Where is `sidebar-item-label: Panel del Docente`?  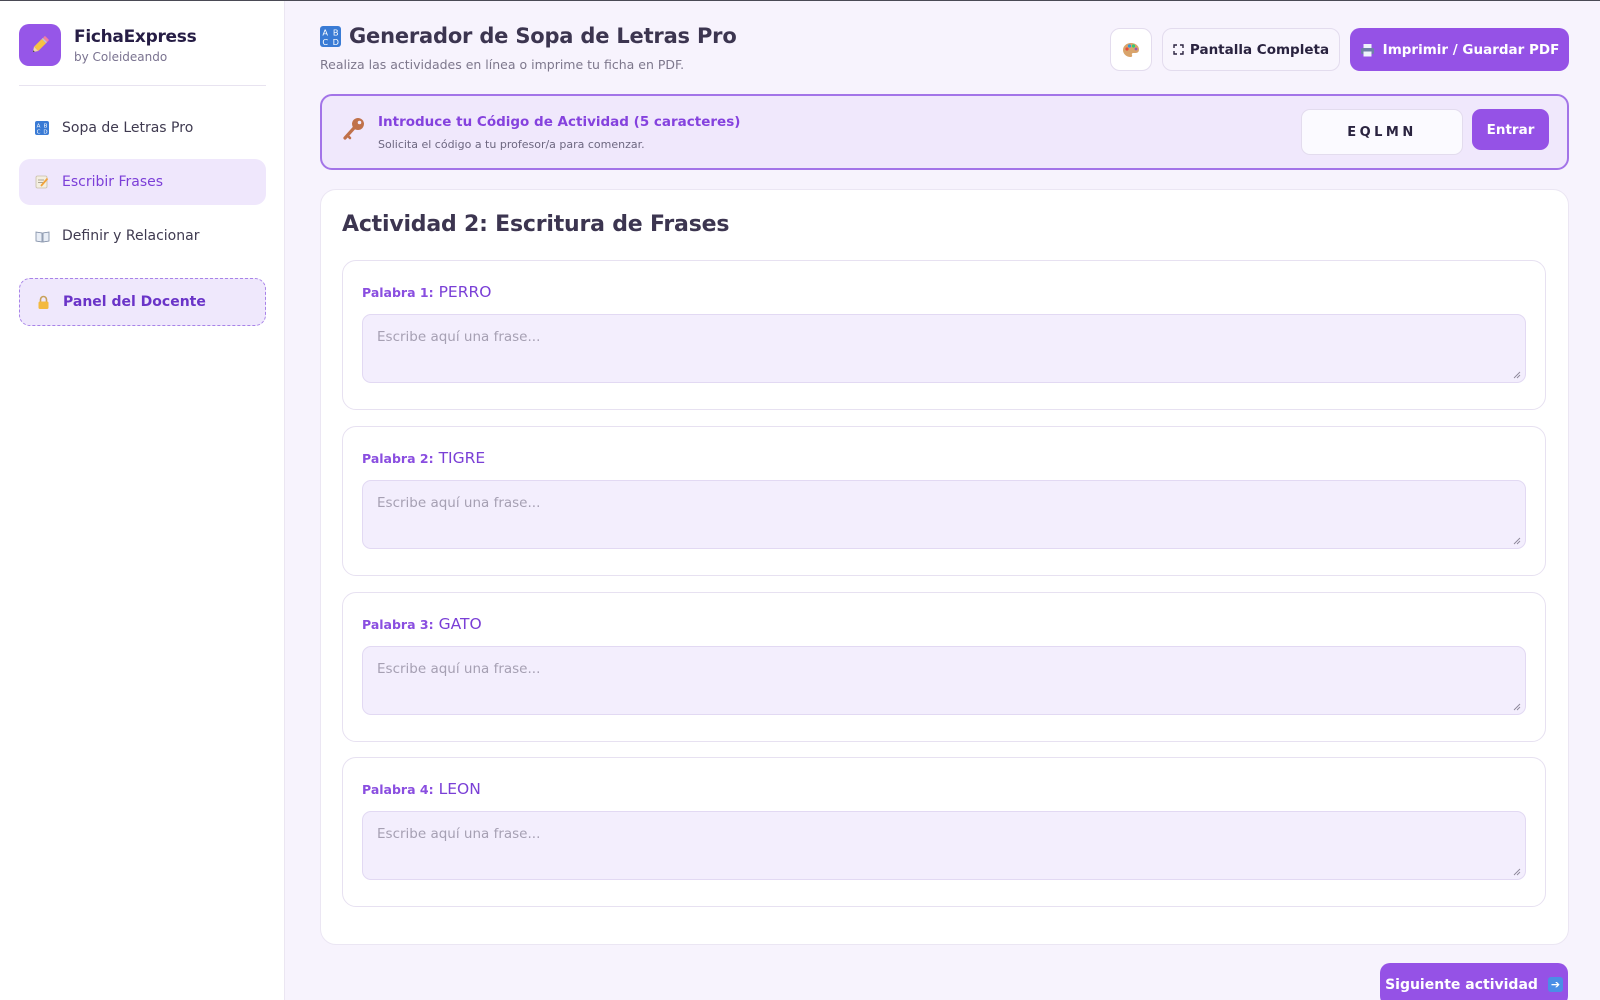 sidebar-item-label: Panel del Docente is located at coordinates (134, 302).